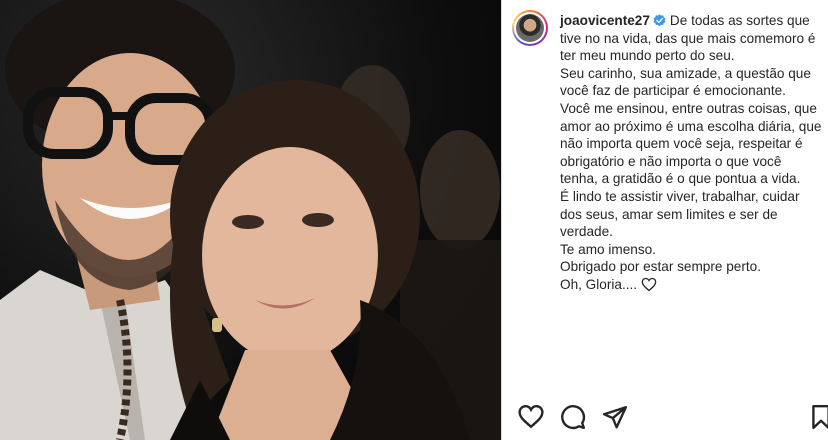  What do you see at coordinates (659, 20) in the screenshot?
I see `verified-badge-icon` at bounding box center [659, 20].